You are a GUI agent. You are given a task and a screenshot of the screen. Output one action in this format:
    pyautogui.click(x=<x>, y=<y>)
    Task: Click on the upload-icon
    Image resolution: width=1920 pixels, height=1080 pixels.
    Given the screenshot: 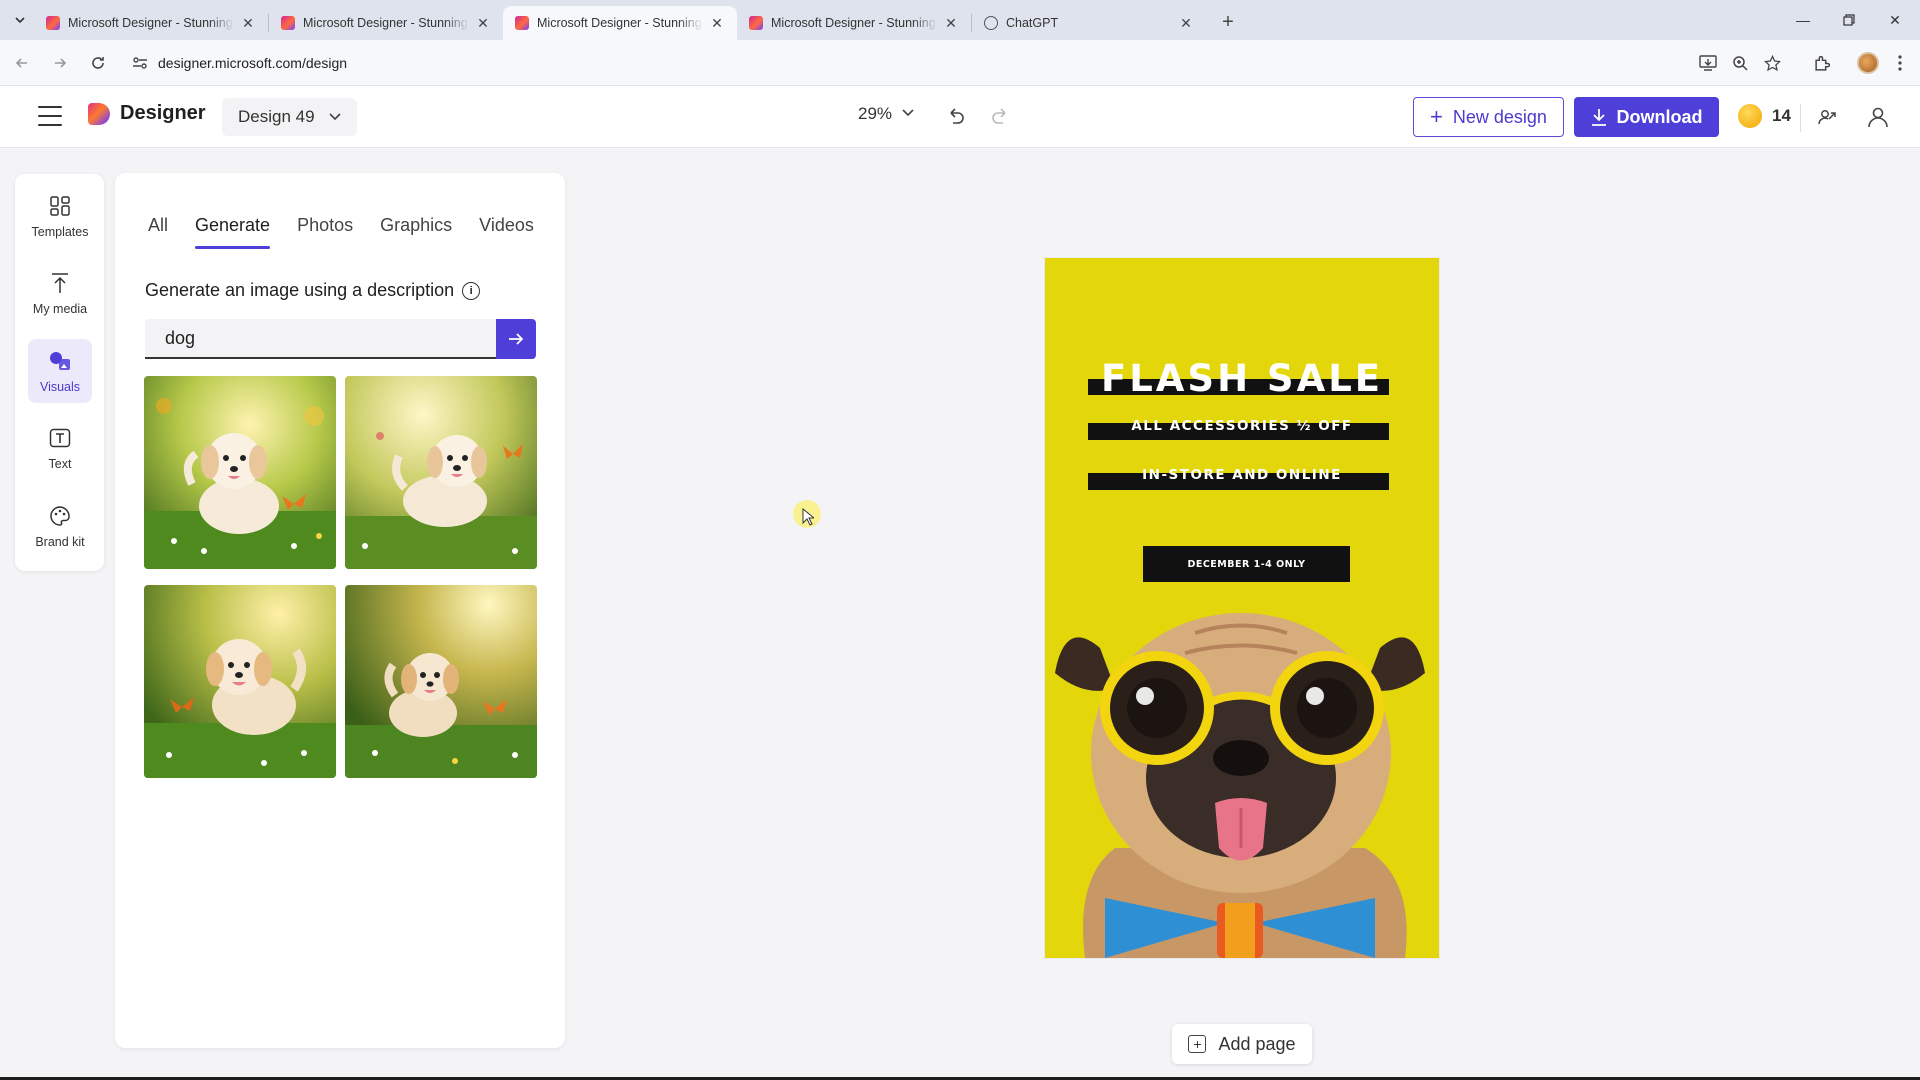 What is the action you would take?
    pyautogui.click(x=60, y=283)
    